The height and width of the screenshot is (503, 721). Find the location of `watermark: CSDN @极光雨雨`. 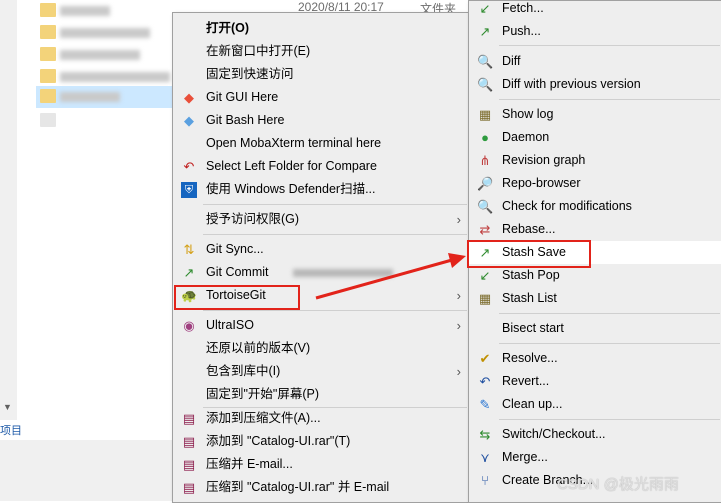

watermark: CSDN @极光雨雨 is located at coordinates (618, 484).